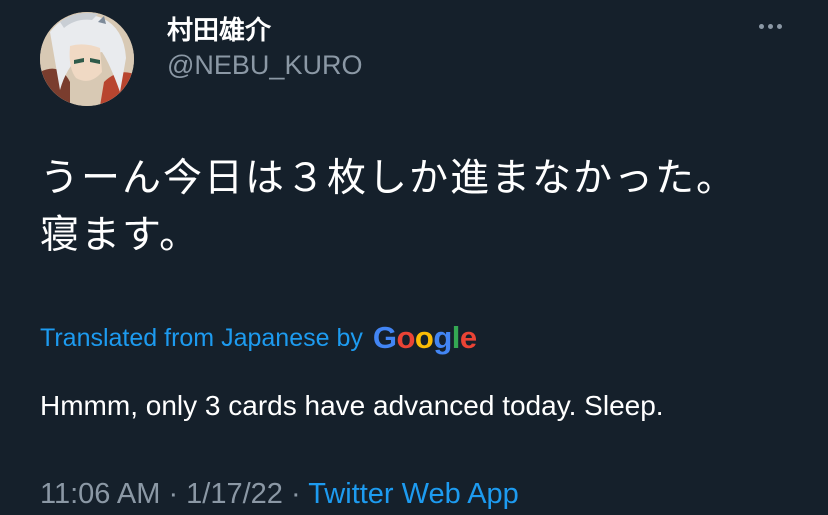 The width and height of the screenshot is (828, 515). Describe the element at coordinates (442, 337) in the screenshot. I see `google-logo-letter: g` at that location.